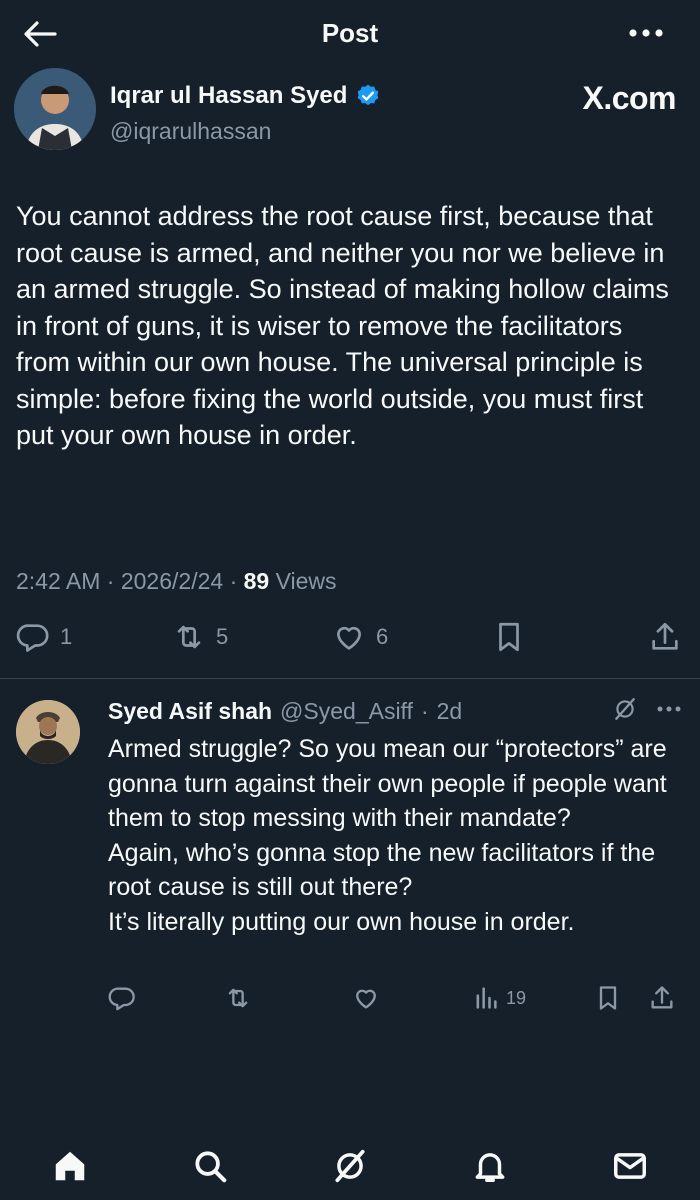  I want to click on like-button: 6, so click(360, 637).